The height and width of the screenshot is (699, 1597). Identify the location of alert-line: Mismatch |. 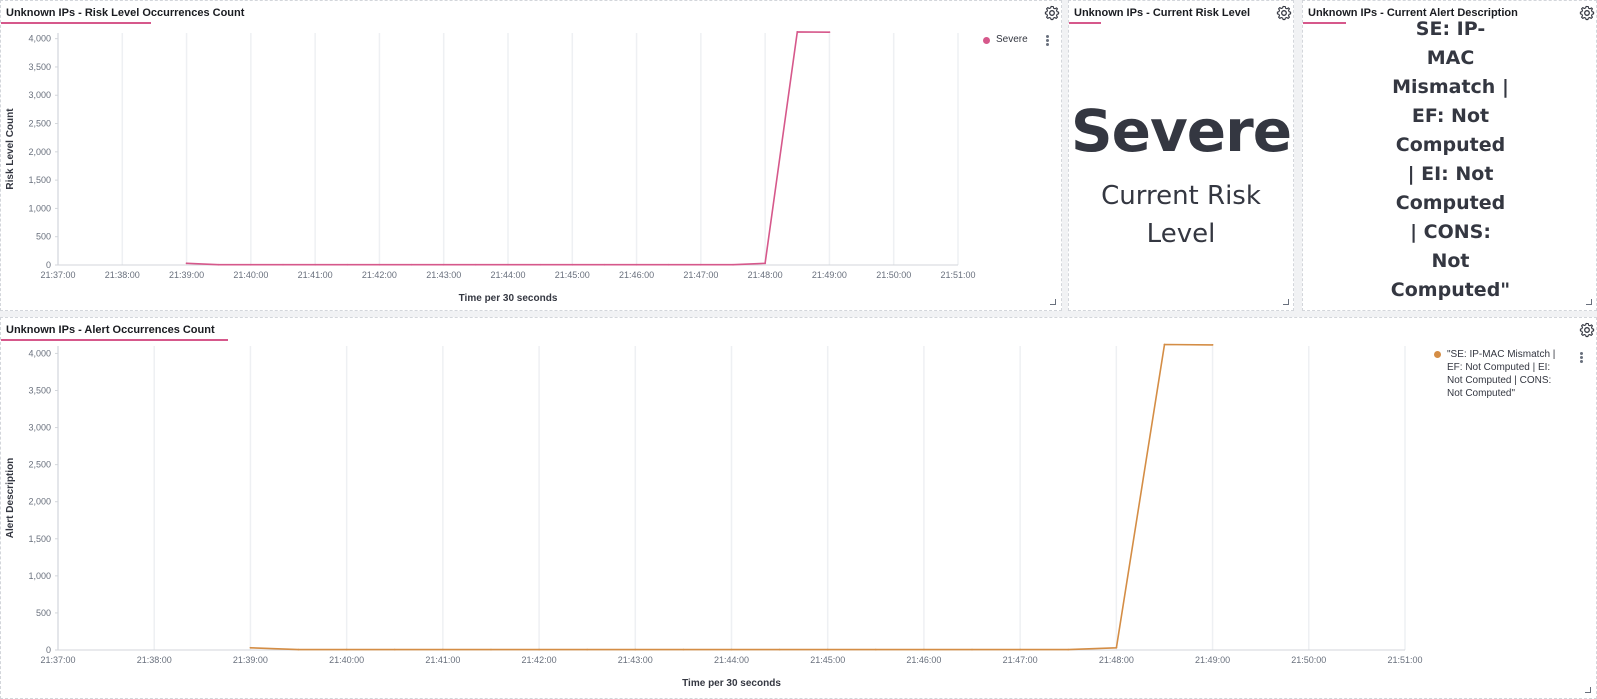
(1450, 87).